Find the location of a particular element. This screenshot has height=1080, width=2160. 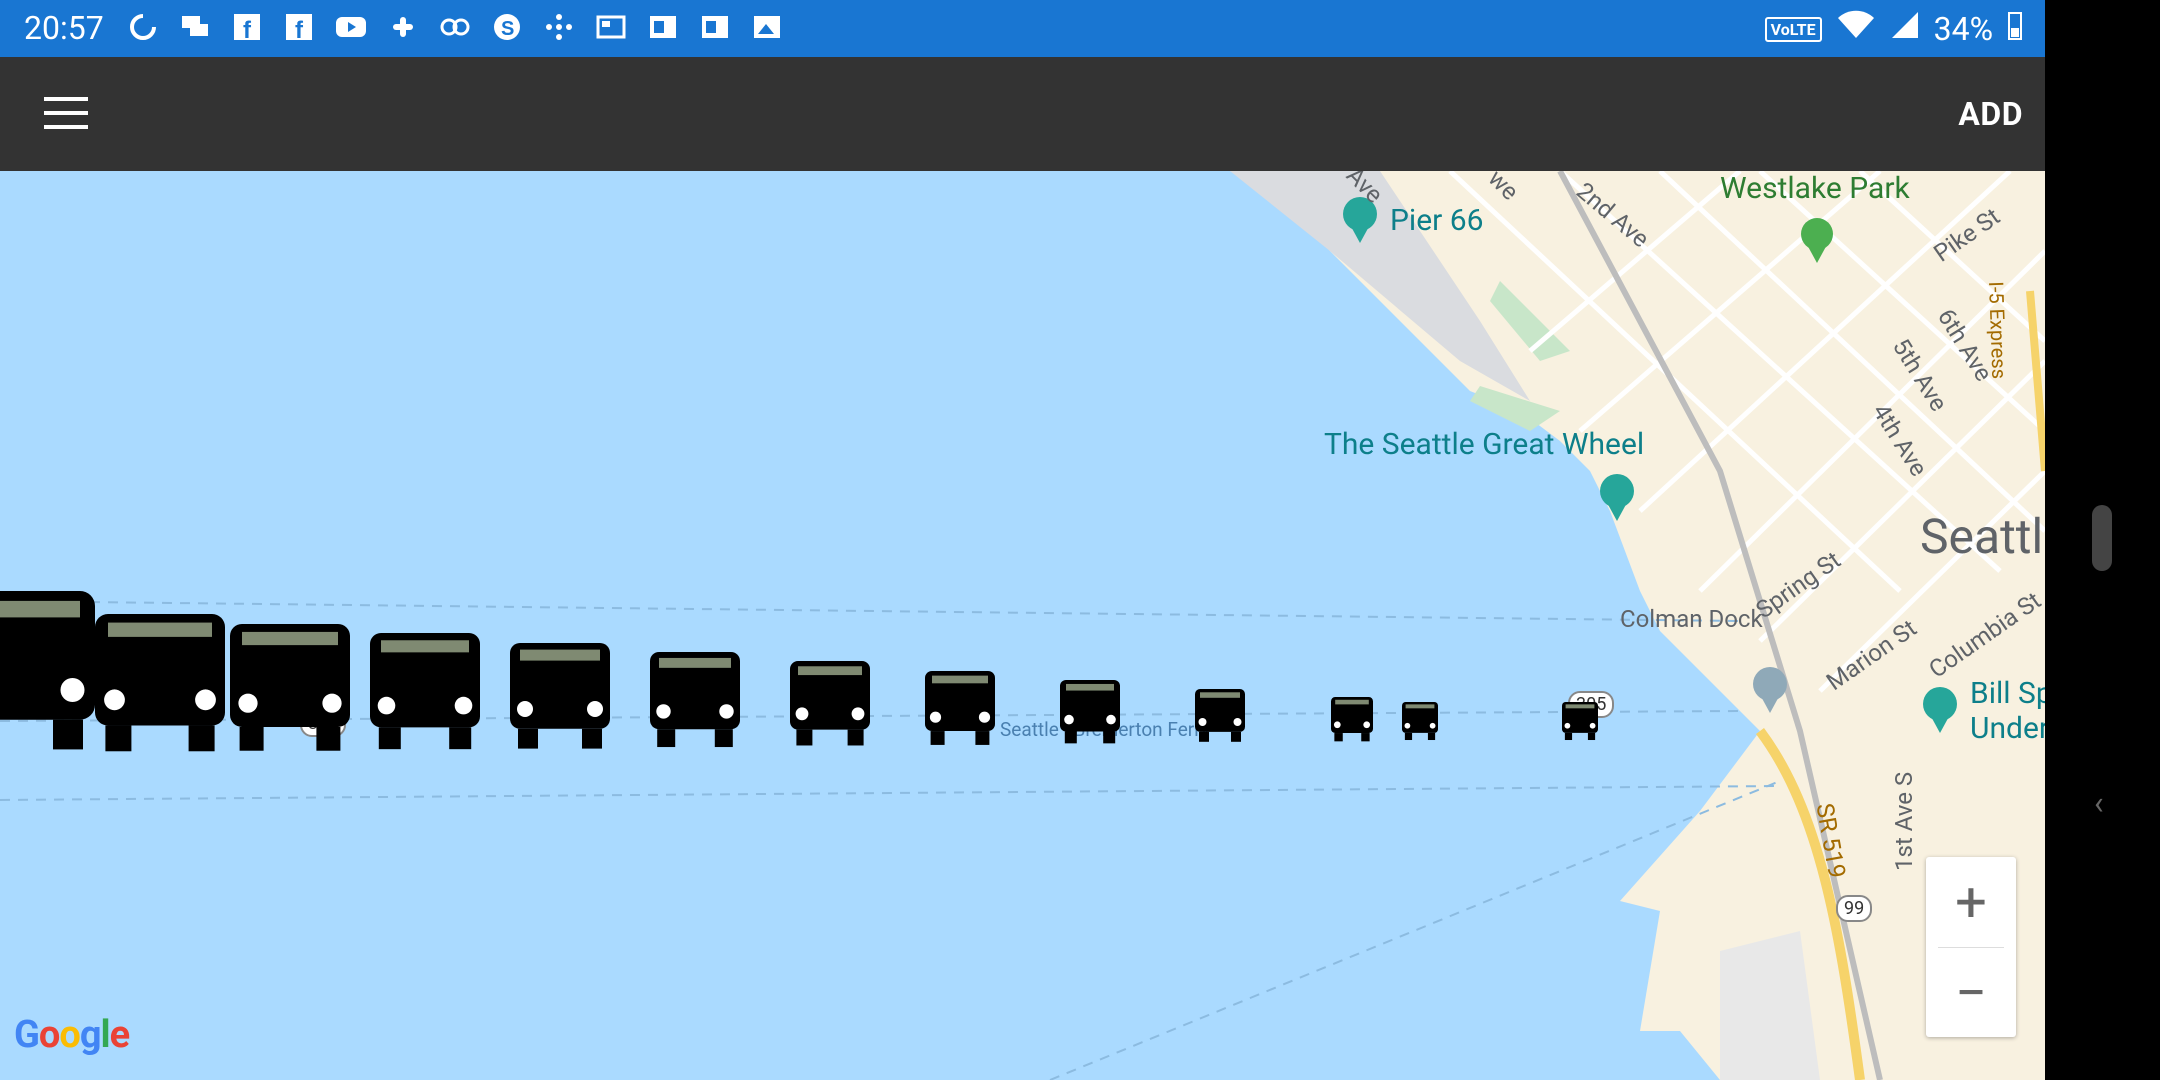

system-status: VoLTE 34% is located at coordinates (1893, 29).